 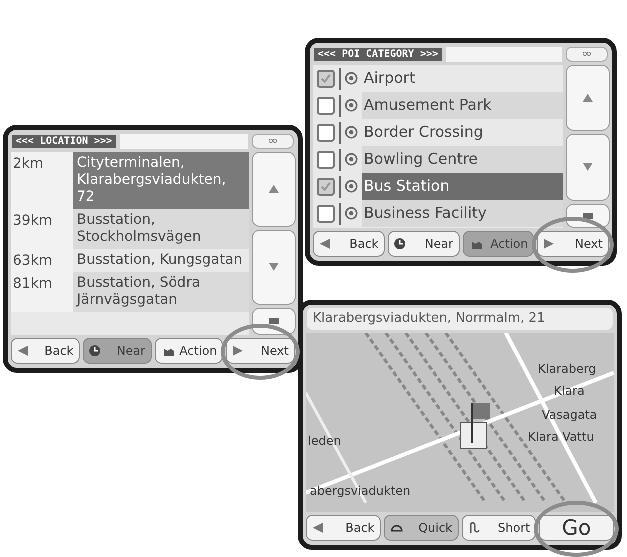 What do you see at coordinates (42, 260) in the screenshot?
I see `distance-text: 63km` at bounding box center [42, 260].